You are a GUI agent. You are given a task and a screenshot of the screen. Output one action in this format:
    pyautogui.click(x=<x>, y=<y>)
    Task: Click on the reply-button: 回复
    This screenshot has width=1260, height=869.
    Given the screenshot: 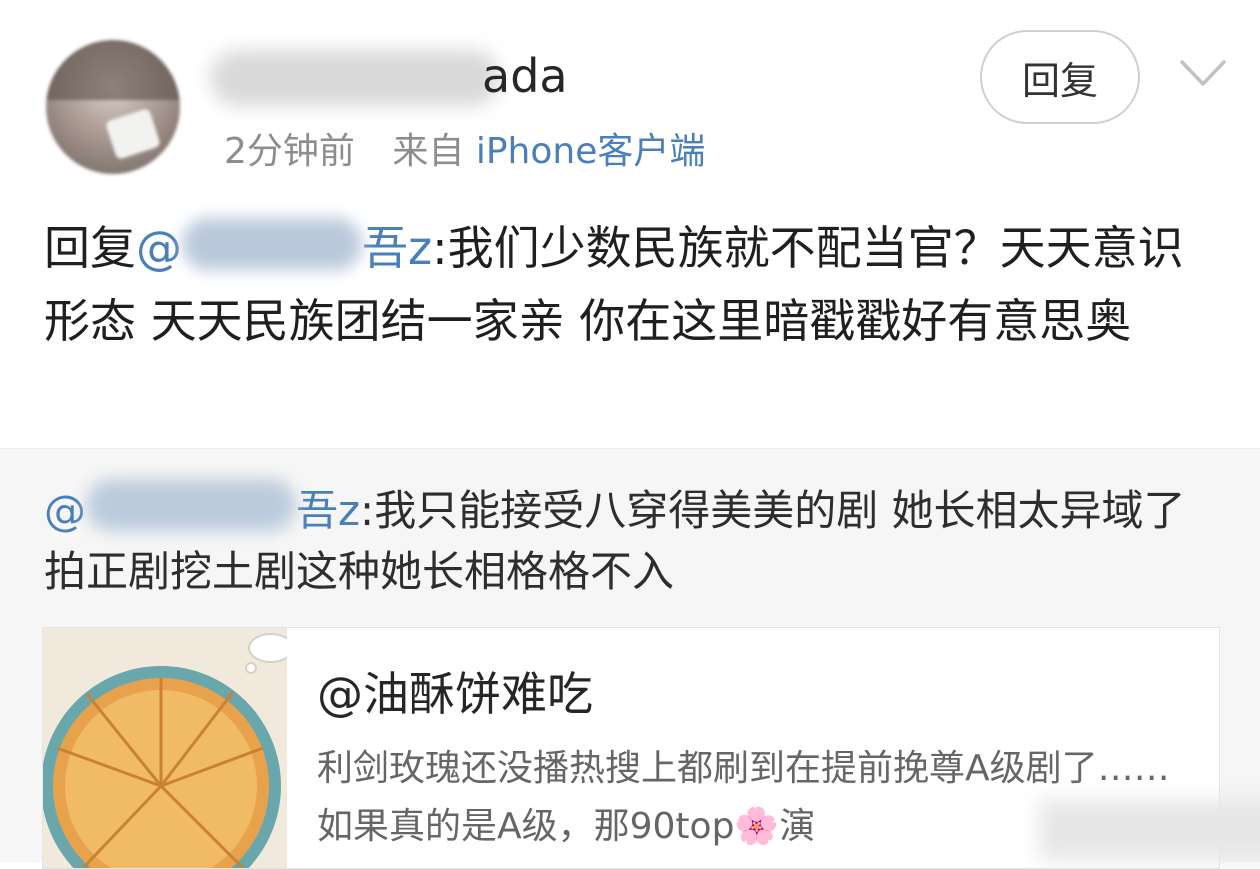 What is the action you would take?
    pyautogui.click(x=1060, y=77)
    